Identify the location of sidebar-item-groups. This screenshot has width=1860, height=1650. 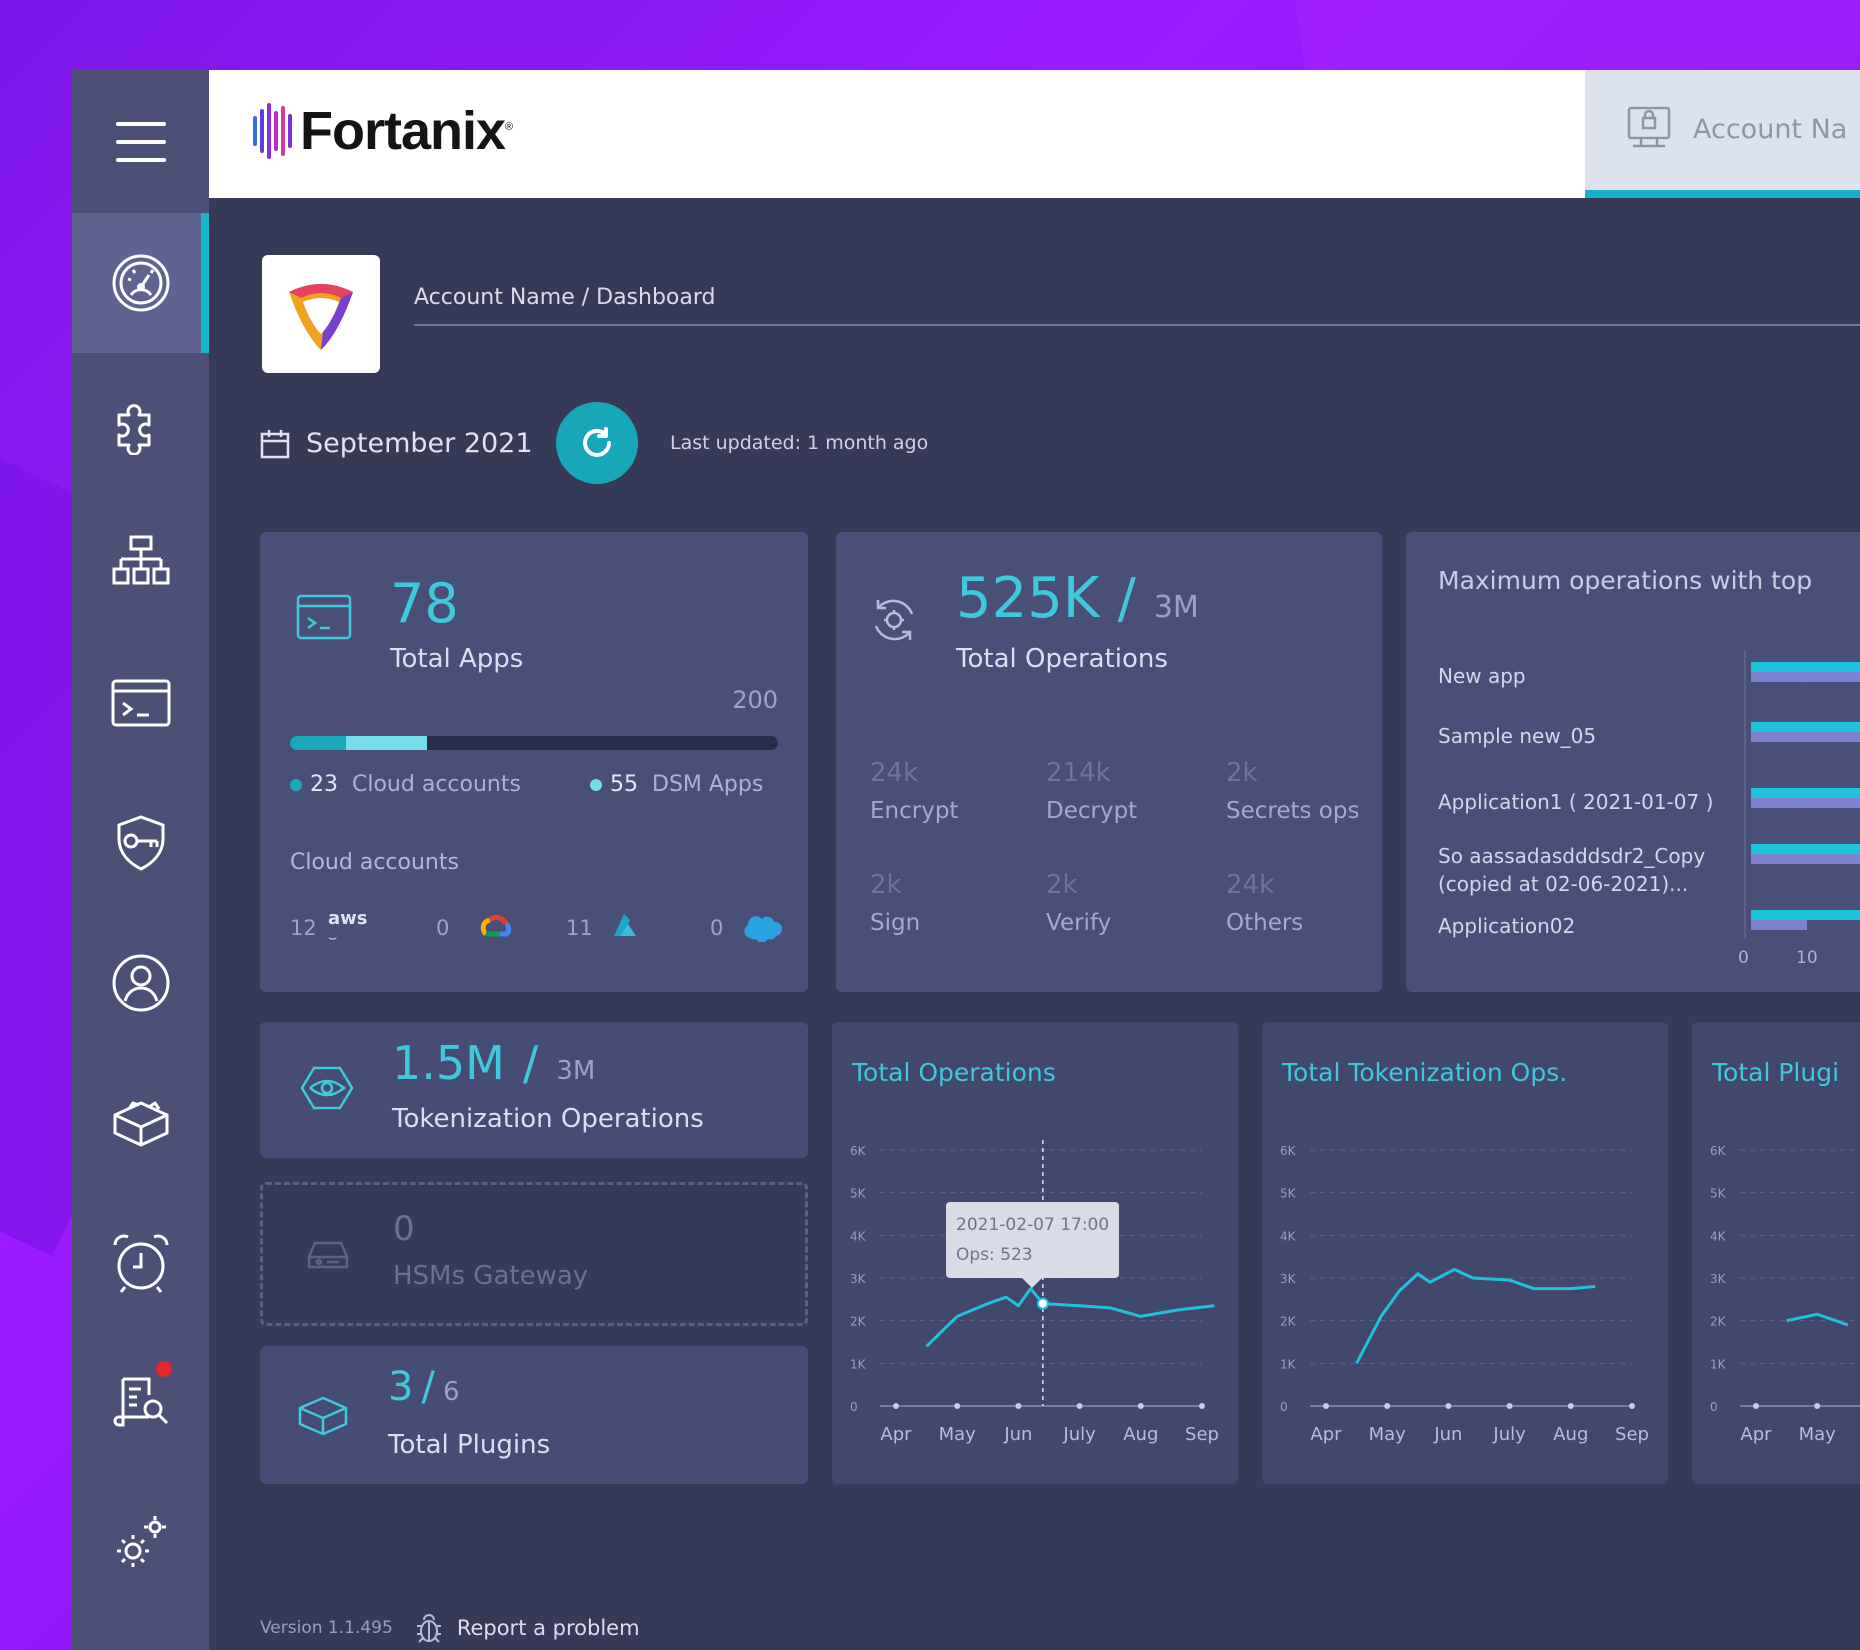
(140, 563).